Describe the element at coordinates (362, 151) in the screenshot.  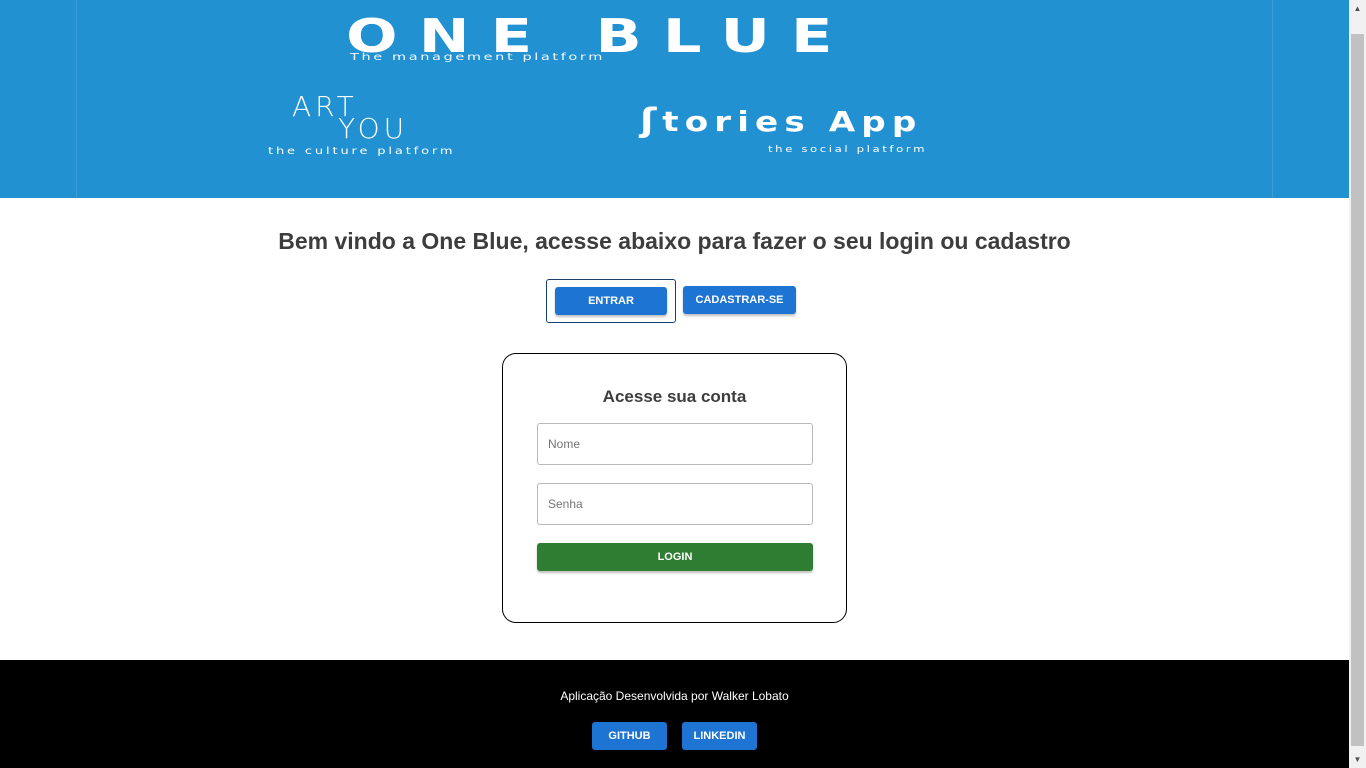
I see `art-you-tagline: the culture platform` at that location.